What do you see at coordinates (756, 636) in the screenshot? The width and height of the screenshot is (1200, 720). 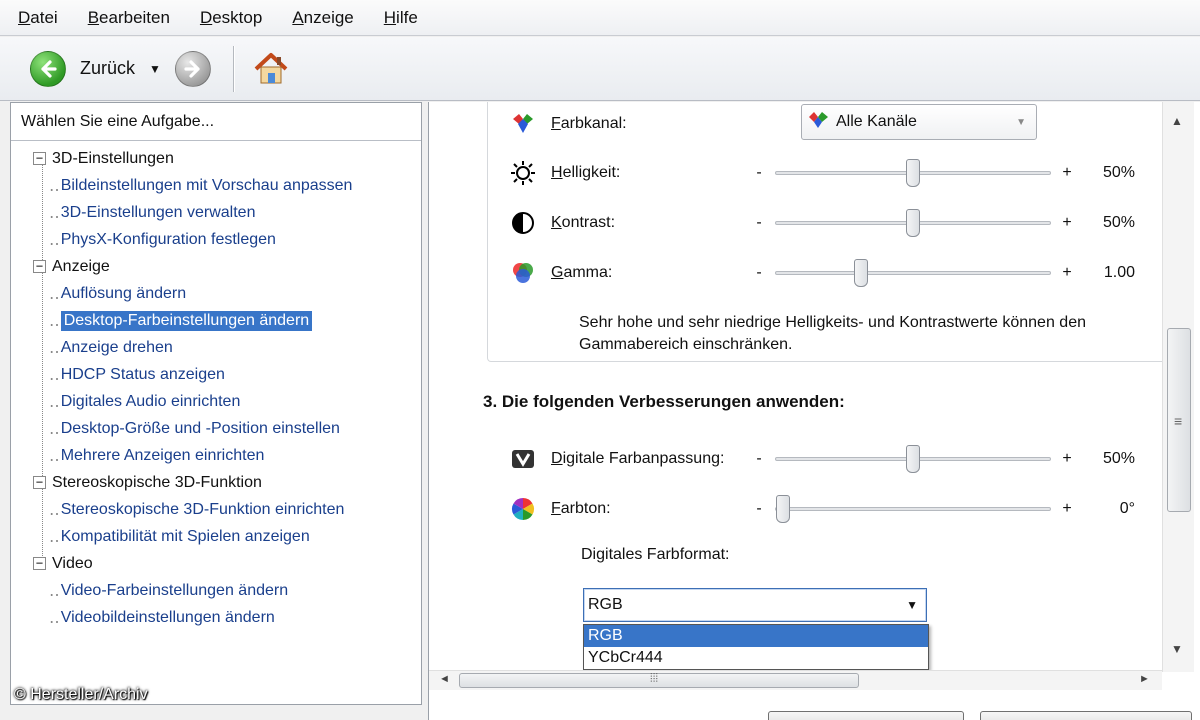 I see `color-format-option: RGB` at bounding box center [756, 636].